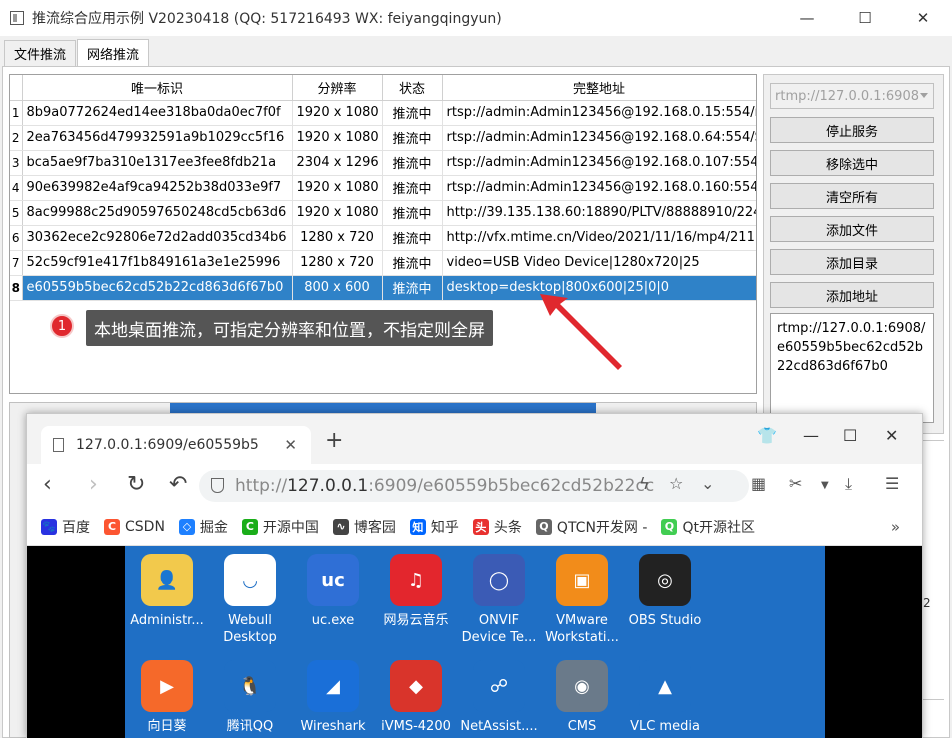 The image size is (952, 738). What do you see at coordinates (497, 527) in the screenshot?
I see `bookmark-item: 头头条` at bounding box center [497, 527].